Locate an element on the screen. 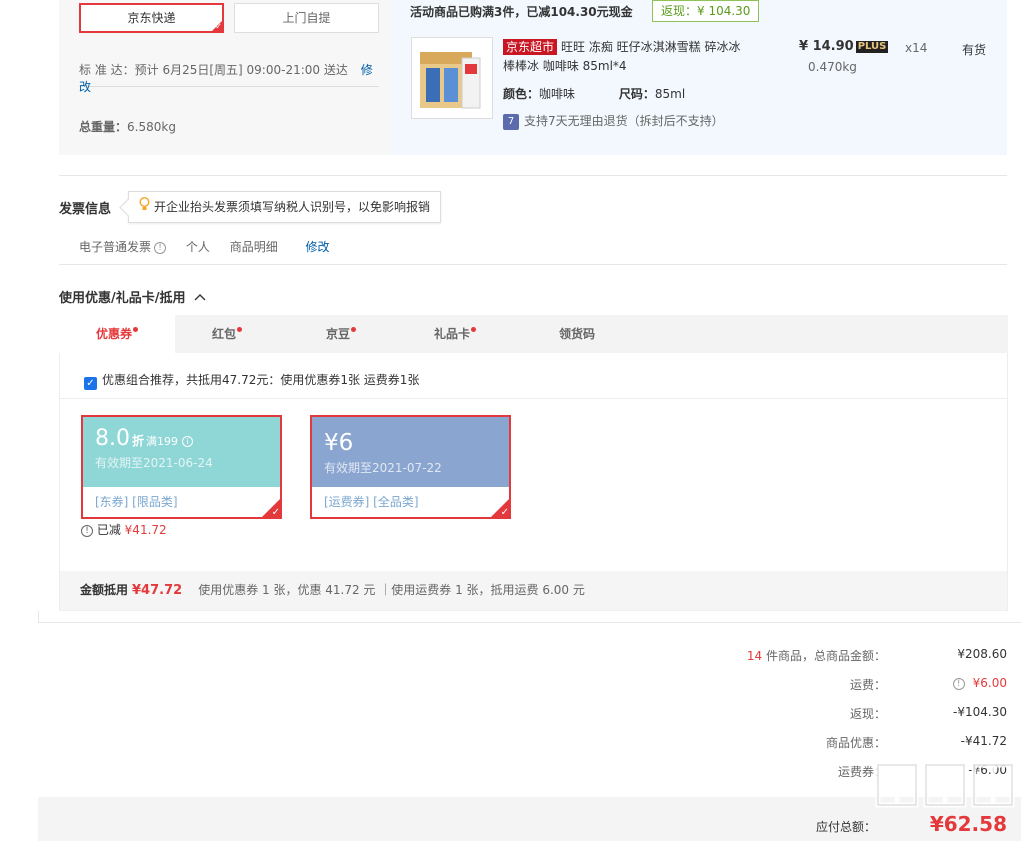 Image resolution: width=1021 pixels, height=841 pixels. tab-coupon: 优惠券 is located at coordinates (117, 334).